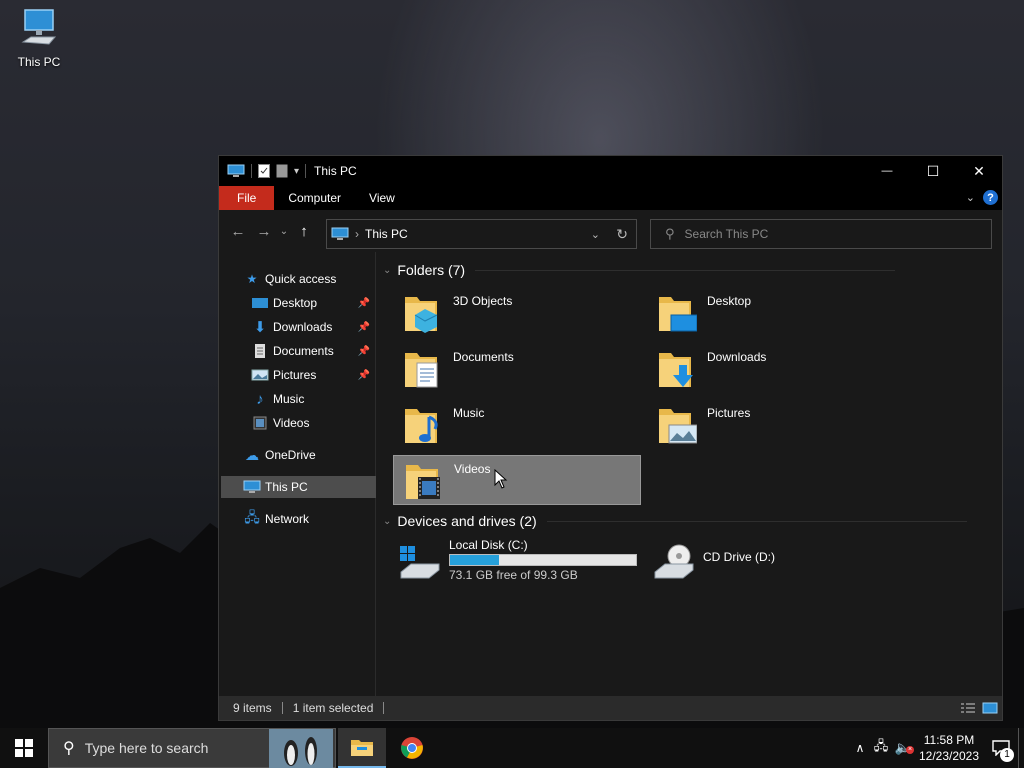 Image resolution: width=1024 pixels, height=768 pixels. I want to click on start-button, so click(24, 748).